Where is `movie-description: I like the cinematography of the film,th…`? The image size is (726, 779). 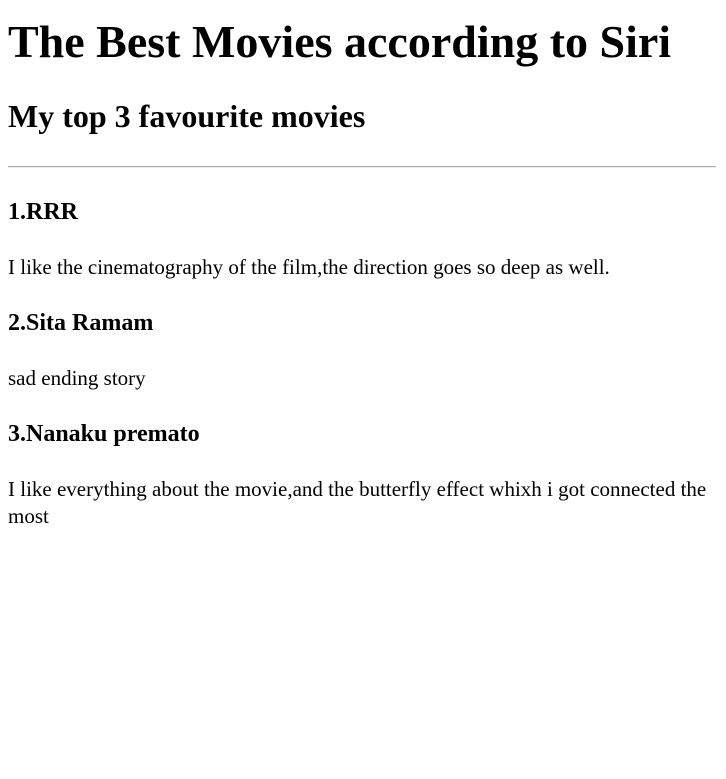
movie-description: I like the cinematography of the film,th… is located at coordinates (309, 267).